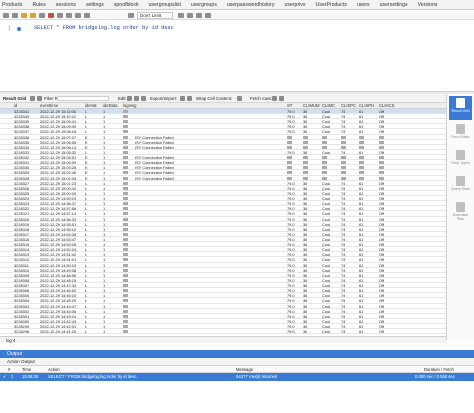 The image size is (474, 413). I want to click on tab-item: settings, so click(95, 4).